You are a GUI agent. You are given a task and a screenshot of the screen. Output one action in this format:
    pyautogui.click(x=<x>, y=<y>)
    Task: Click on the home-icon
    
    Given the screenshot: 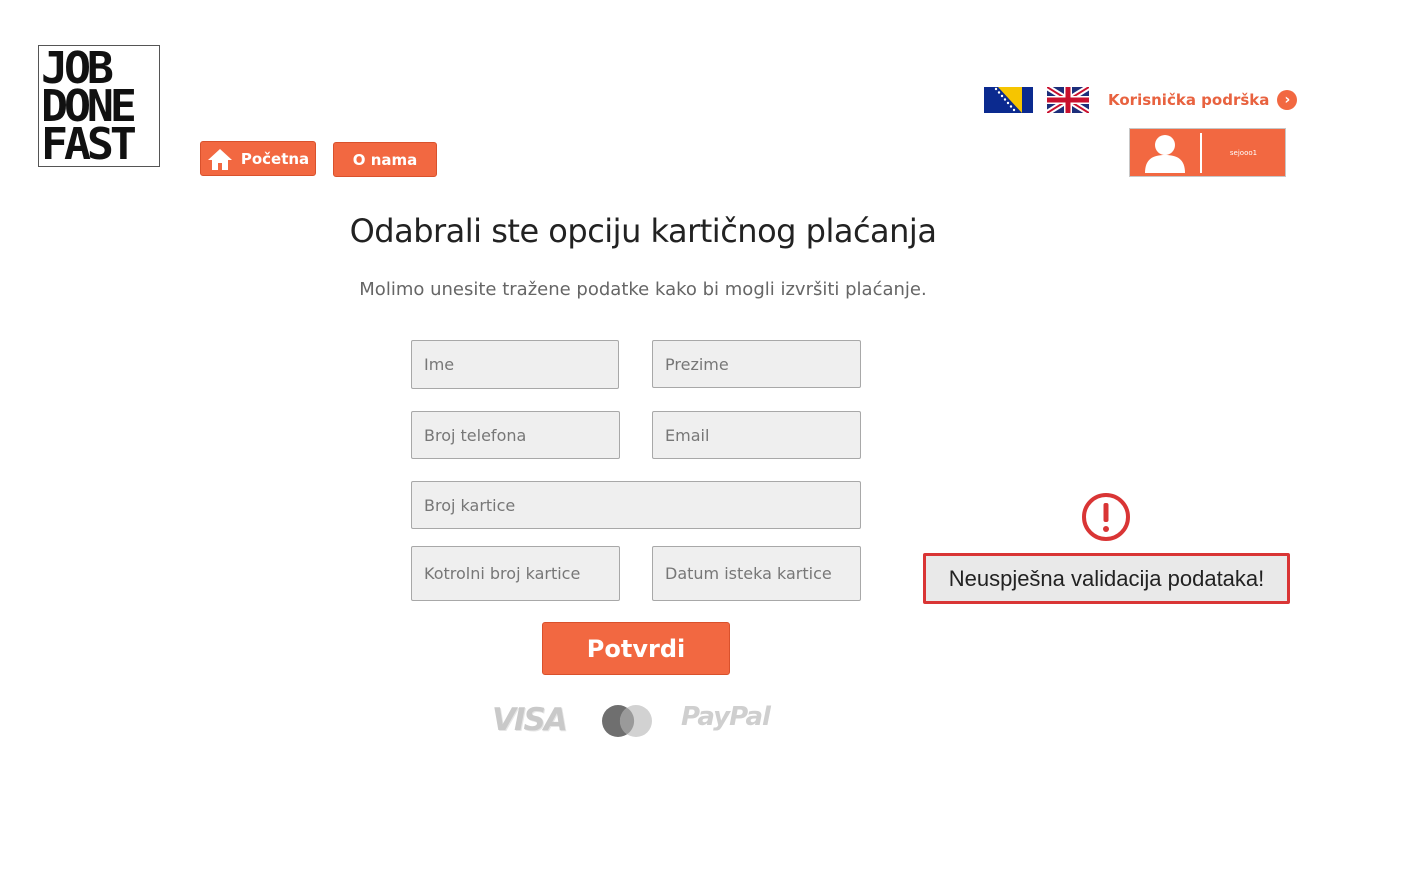 What is the action you would take?
    pyautogui.click(x=220, y=159)
    